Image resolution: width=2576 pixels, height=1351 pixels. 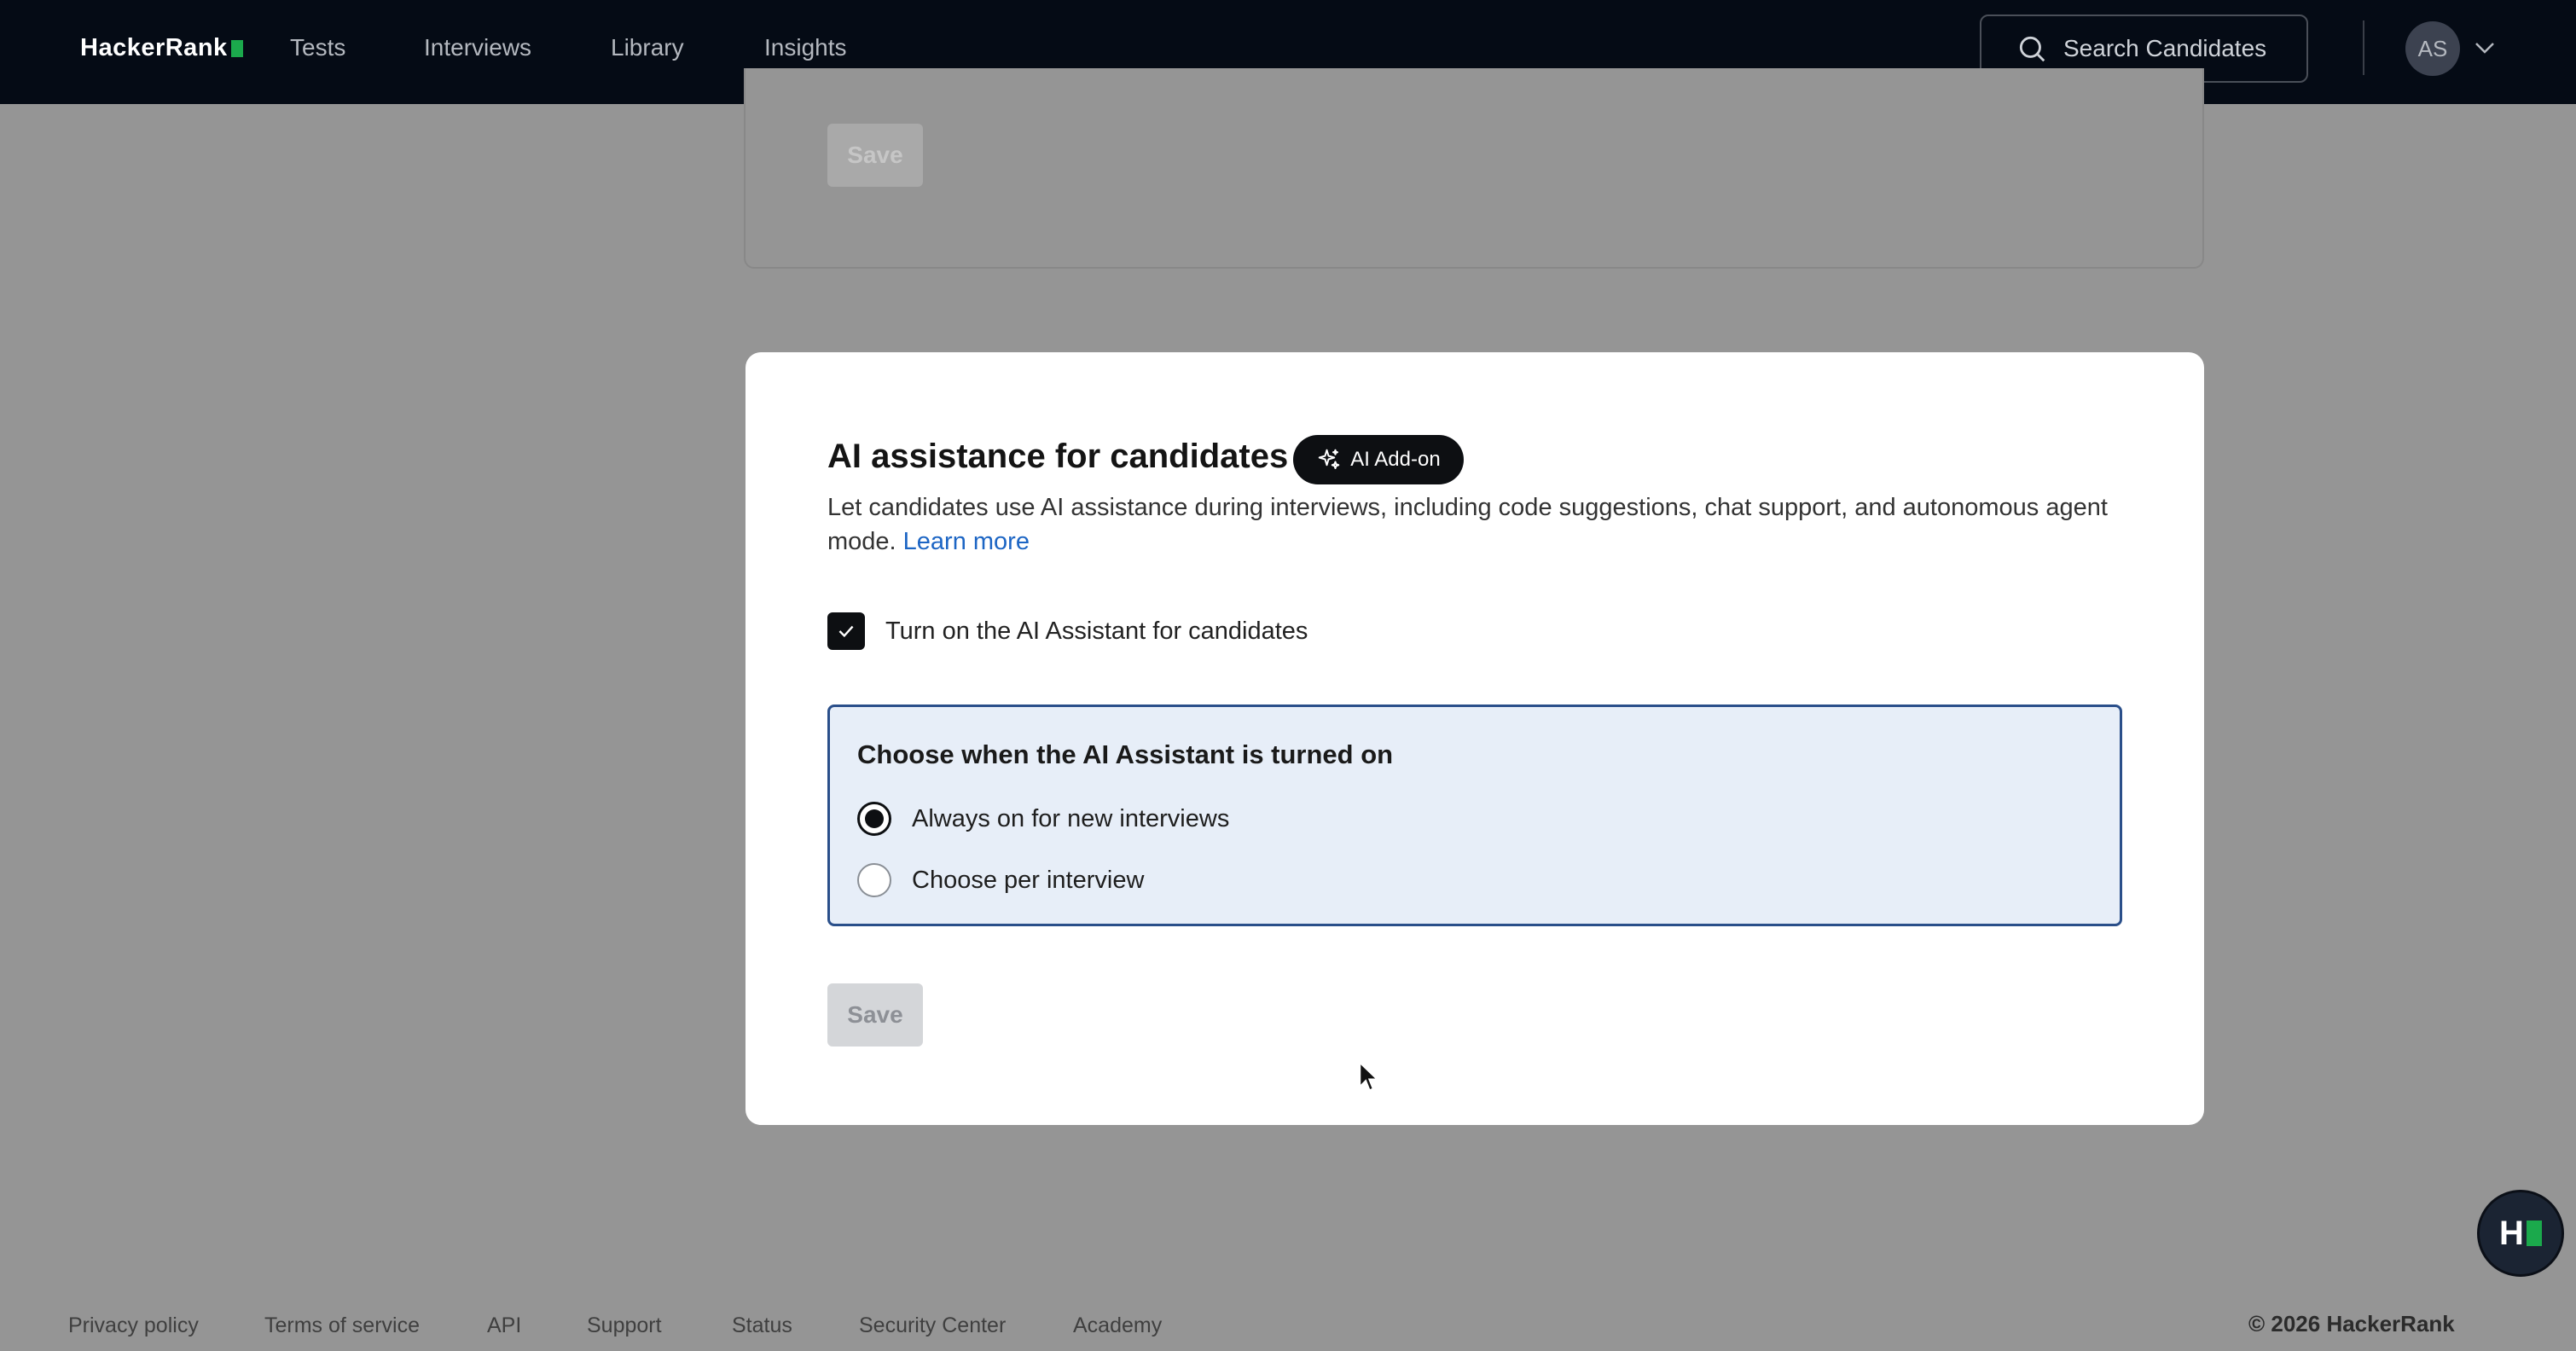 I want to click on radio-selected-dot, so click(x=874, y=819).